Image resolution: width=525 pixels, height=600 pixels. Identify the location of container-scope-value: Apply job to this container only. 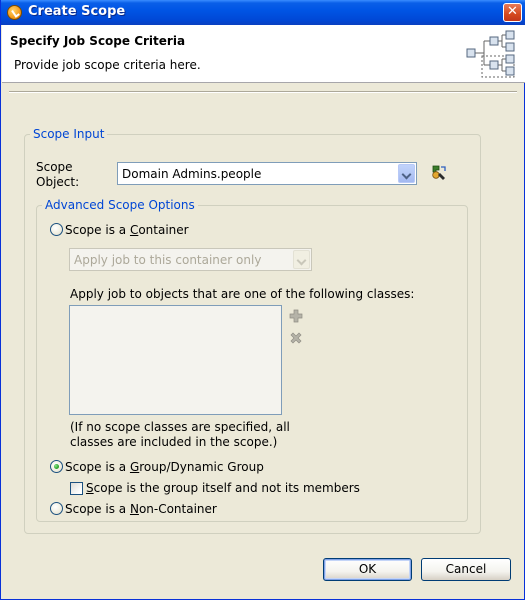
(168, 260).